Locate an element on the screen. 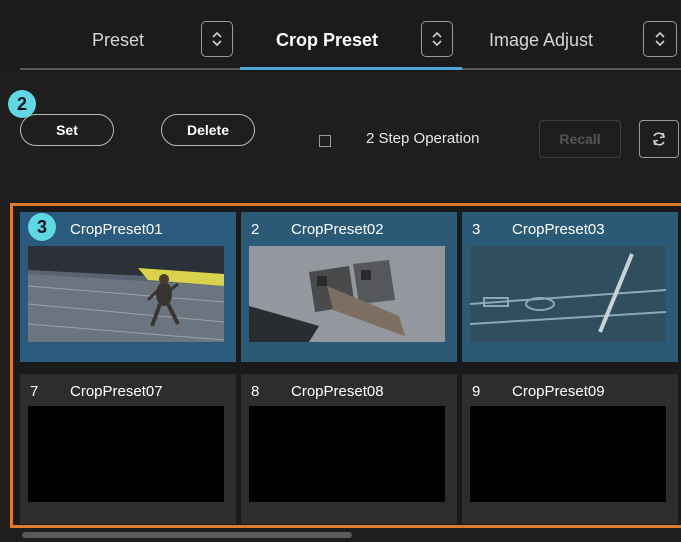 The image size is (681, 542). horizontal-scrollbar is located at coordinates (187, 535).